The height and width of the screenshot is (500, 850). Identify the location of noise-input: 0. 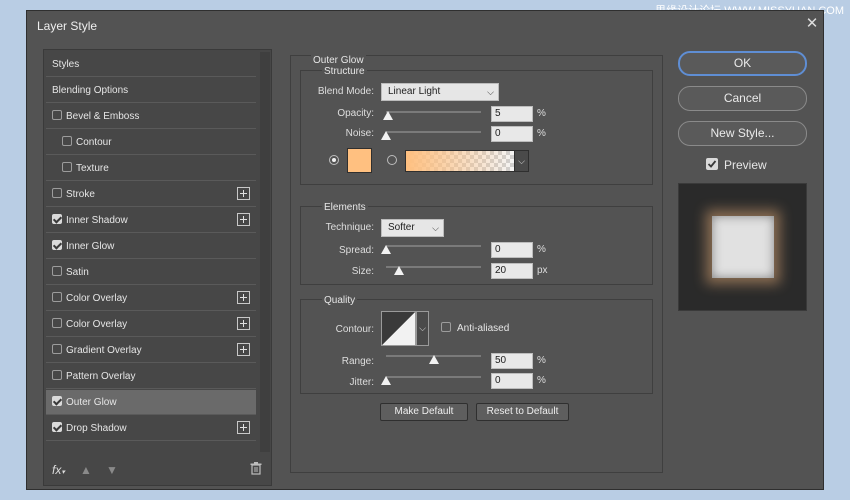
(512, 134).